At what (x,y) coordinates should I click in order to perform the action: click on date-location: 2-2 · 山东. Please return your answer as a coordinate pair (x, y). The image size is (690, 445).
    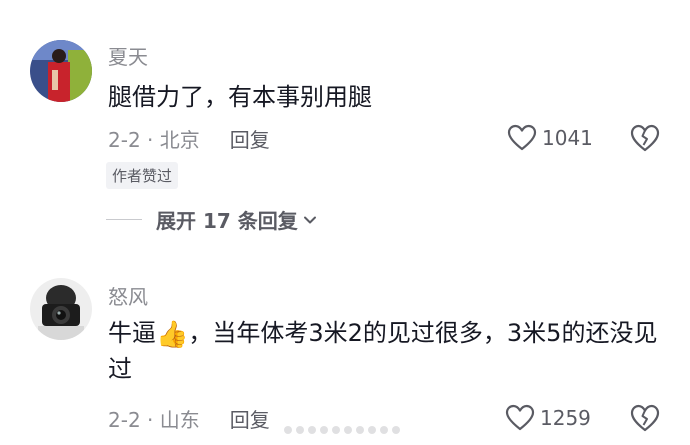
    Looking at the image, I should click on (154, 420).